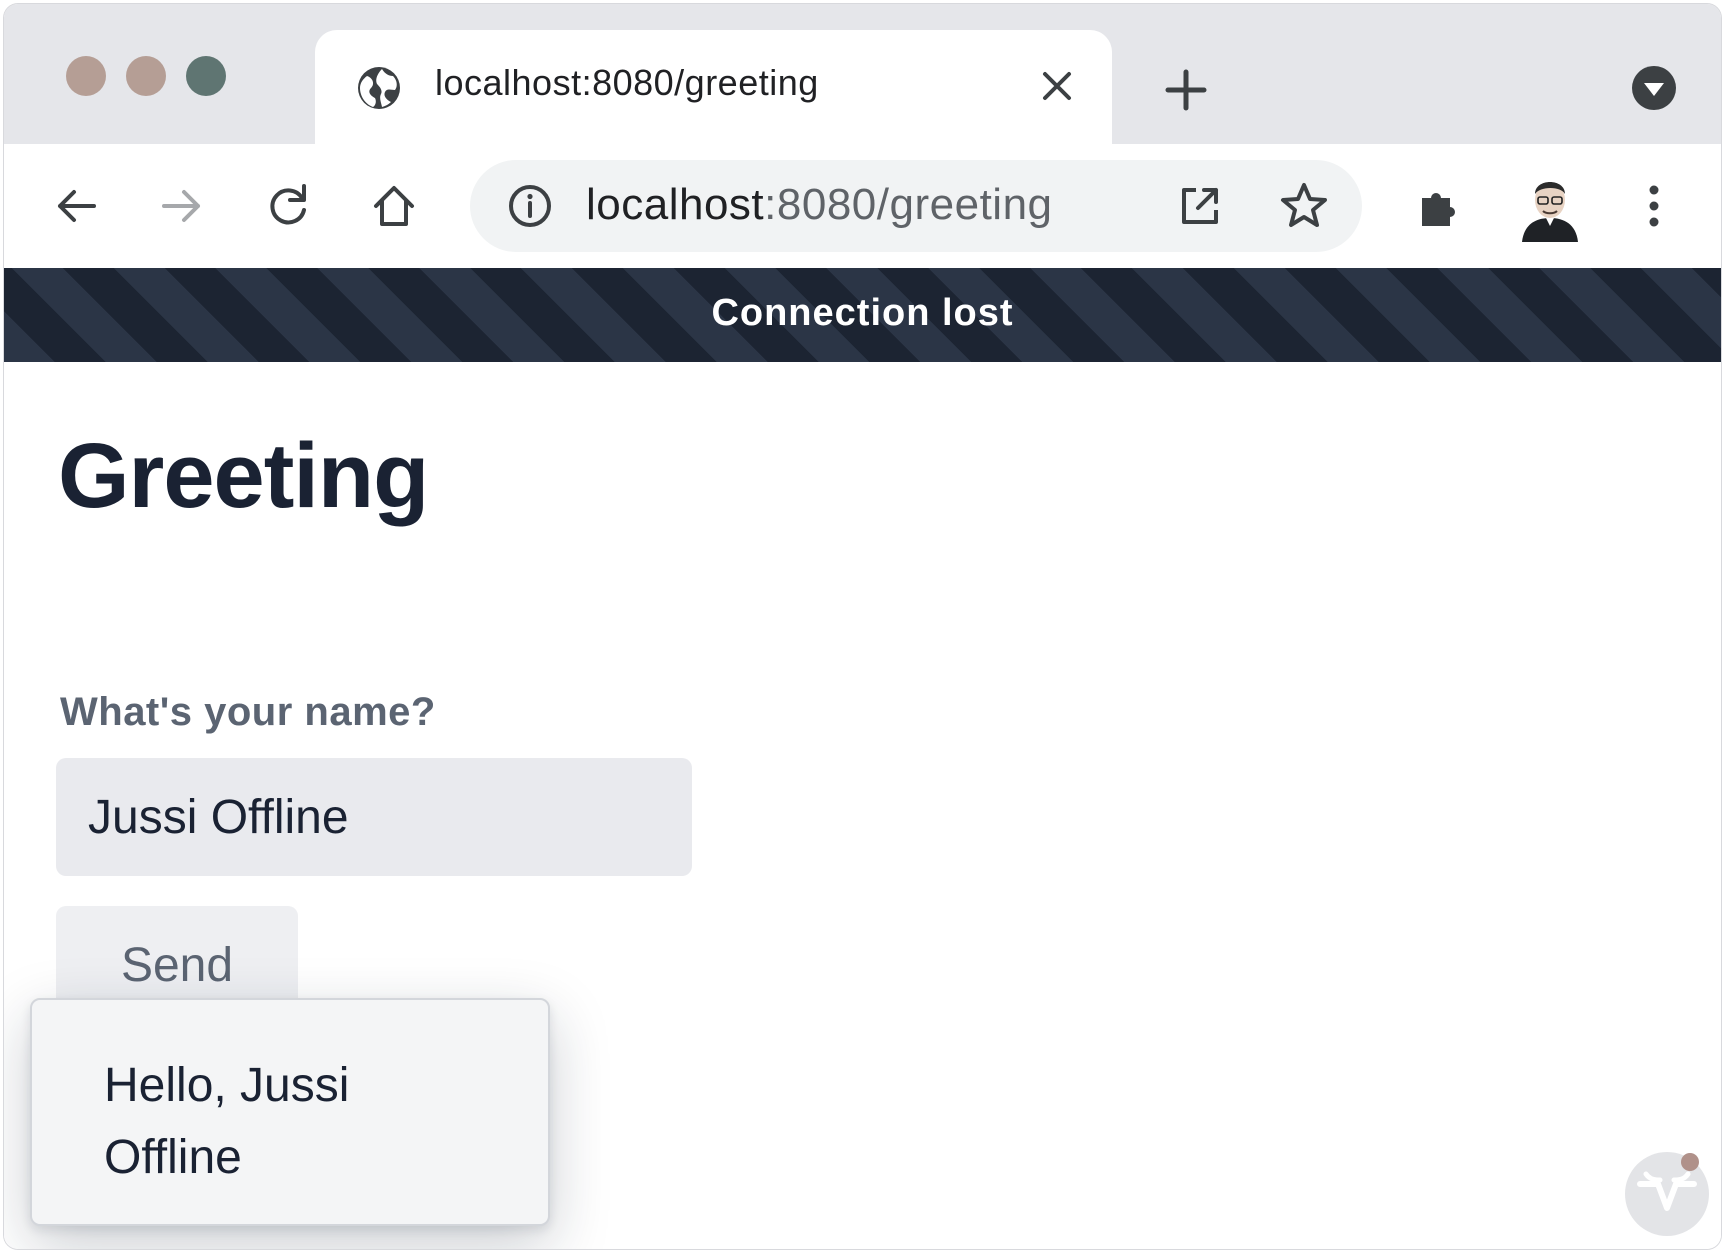 The image size is (1725, 1253). I want to click on new-tab-icon, so click(1186, 90).